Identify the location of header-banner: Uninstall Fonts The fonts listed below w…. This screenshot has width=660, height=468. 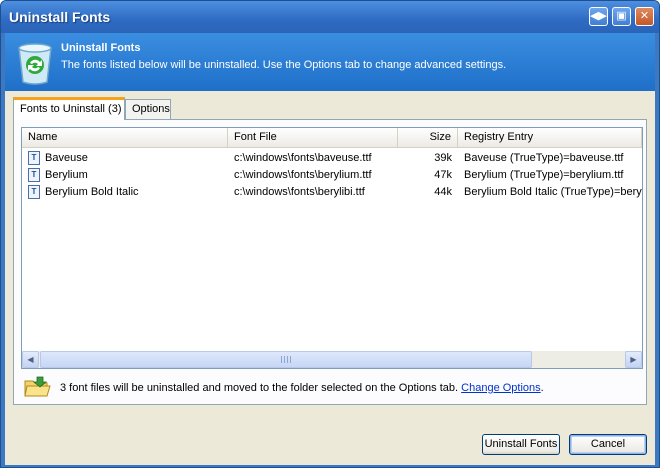
(330, 62).